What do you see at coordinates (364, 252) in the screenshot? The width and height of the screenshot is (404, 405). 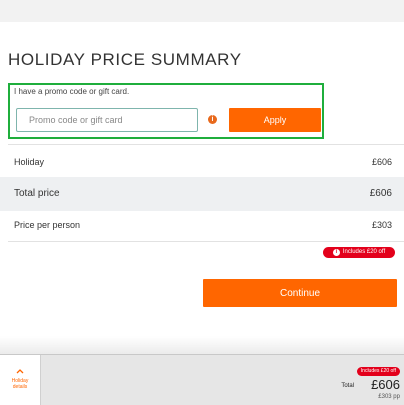 I see `discount-badge-label: Includes £20 off` at bounding box center [364, 252].